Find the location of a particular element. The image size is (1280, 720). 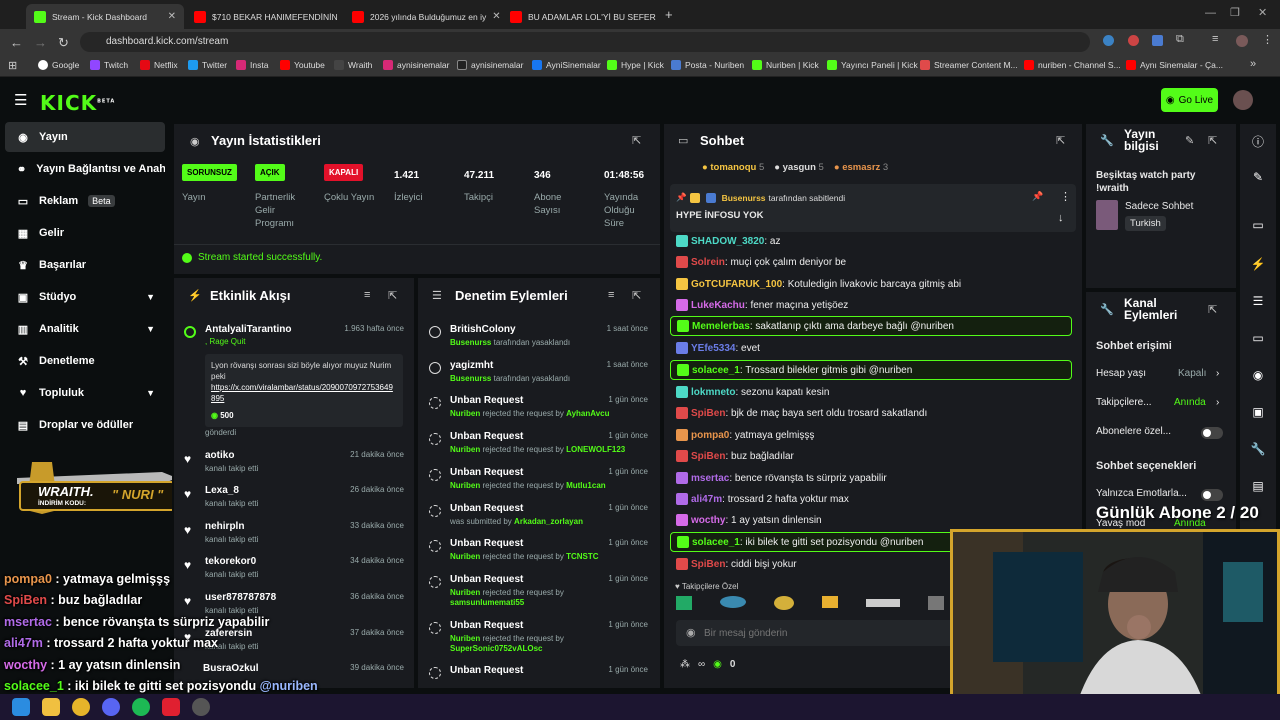

chat-username: msertac is located at coordinates (710, 478).